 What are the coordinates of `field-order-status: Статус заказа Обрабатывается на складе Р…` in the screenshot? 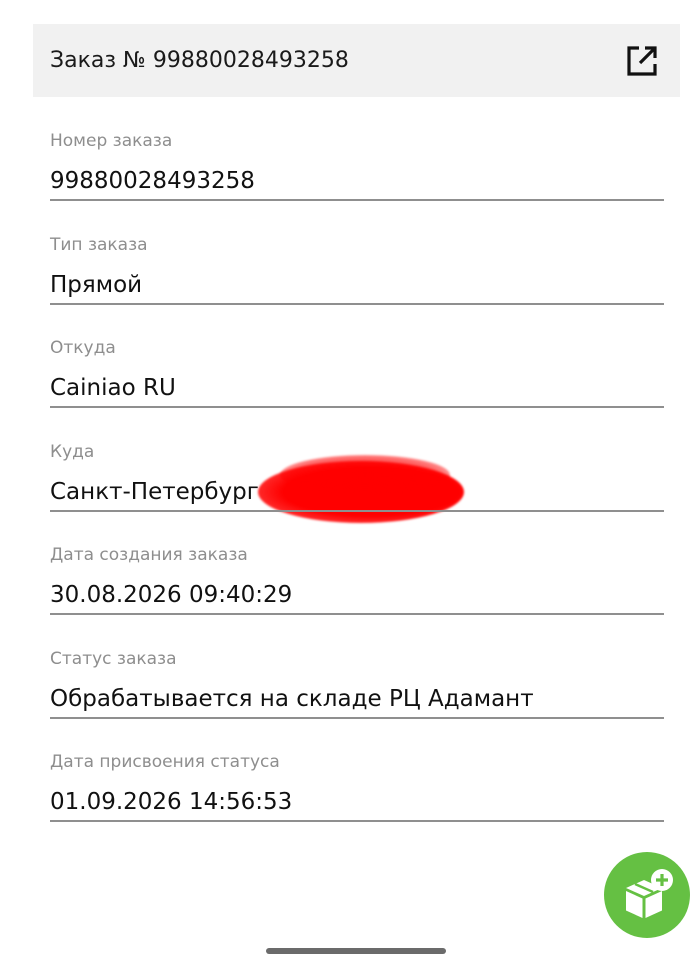 It's located at (357, 697).